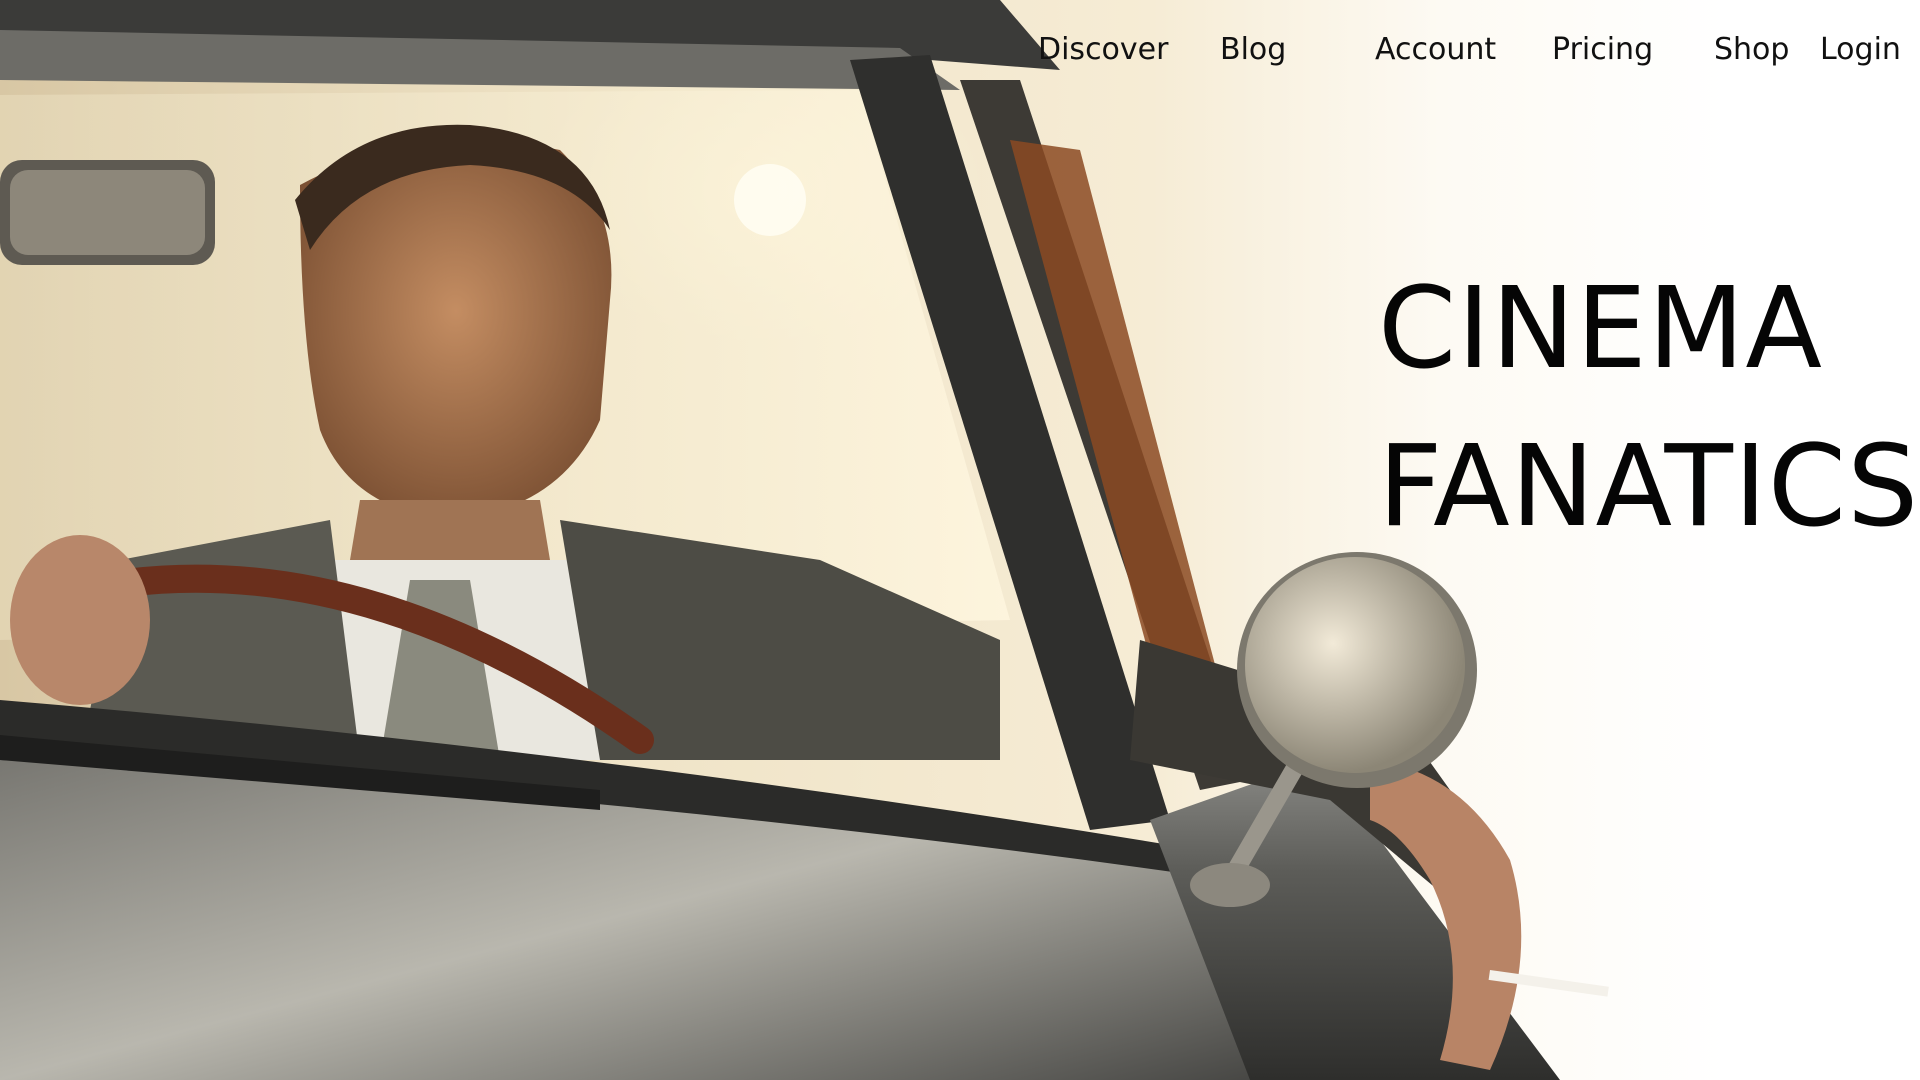 The height and width of the screenshot is (1080, 1920). What do you see at coordinates (1649, 487) in the screenshot?
I see `hero-title-line-2: FANATICS` at bounding box center [1649, 487].